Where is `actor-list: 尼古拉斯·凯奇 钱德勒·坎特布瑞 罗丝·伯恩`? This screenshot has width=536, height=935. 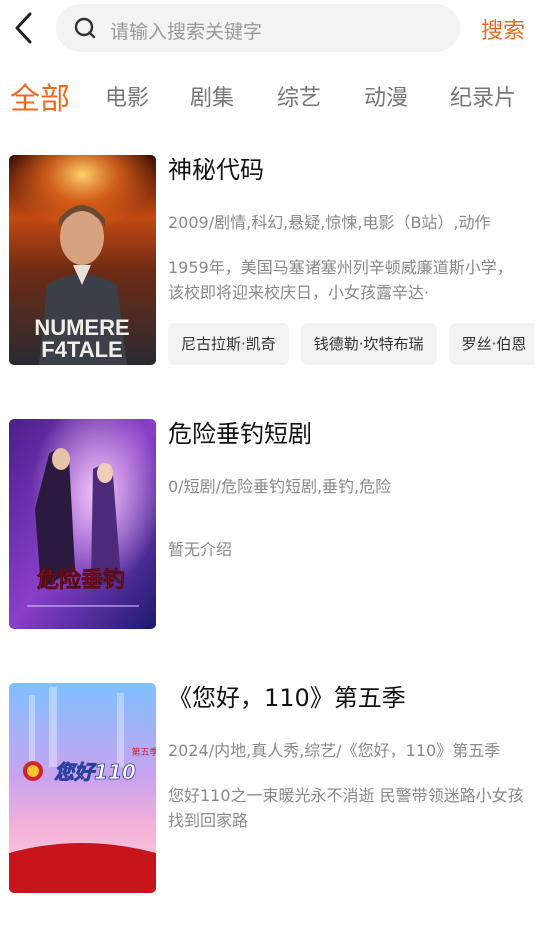
actor-list: 尼古拉斯·凯奇 钱德勒·坎特布瑞 罗丝·伯恩 is located at coordinates (351, 345).